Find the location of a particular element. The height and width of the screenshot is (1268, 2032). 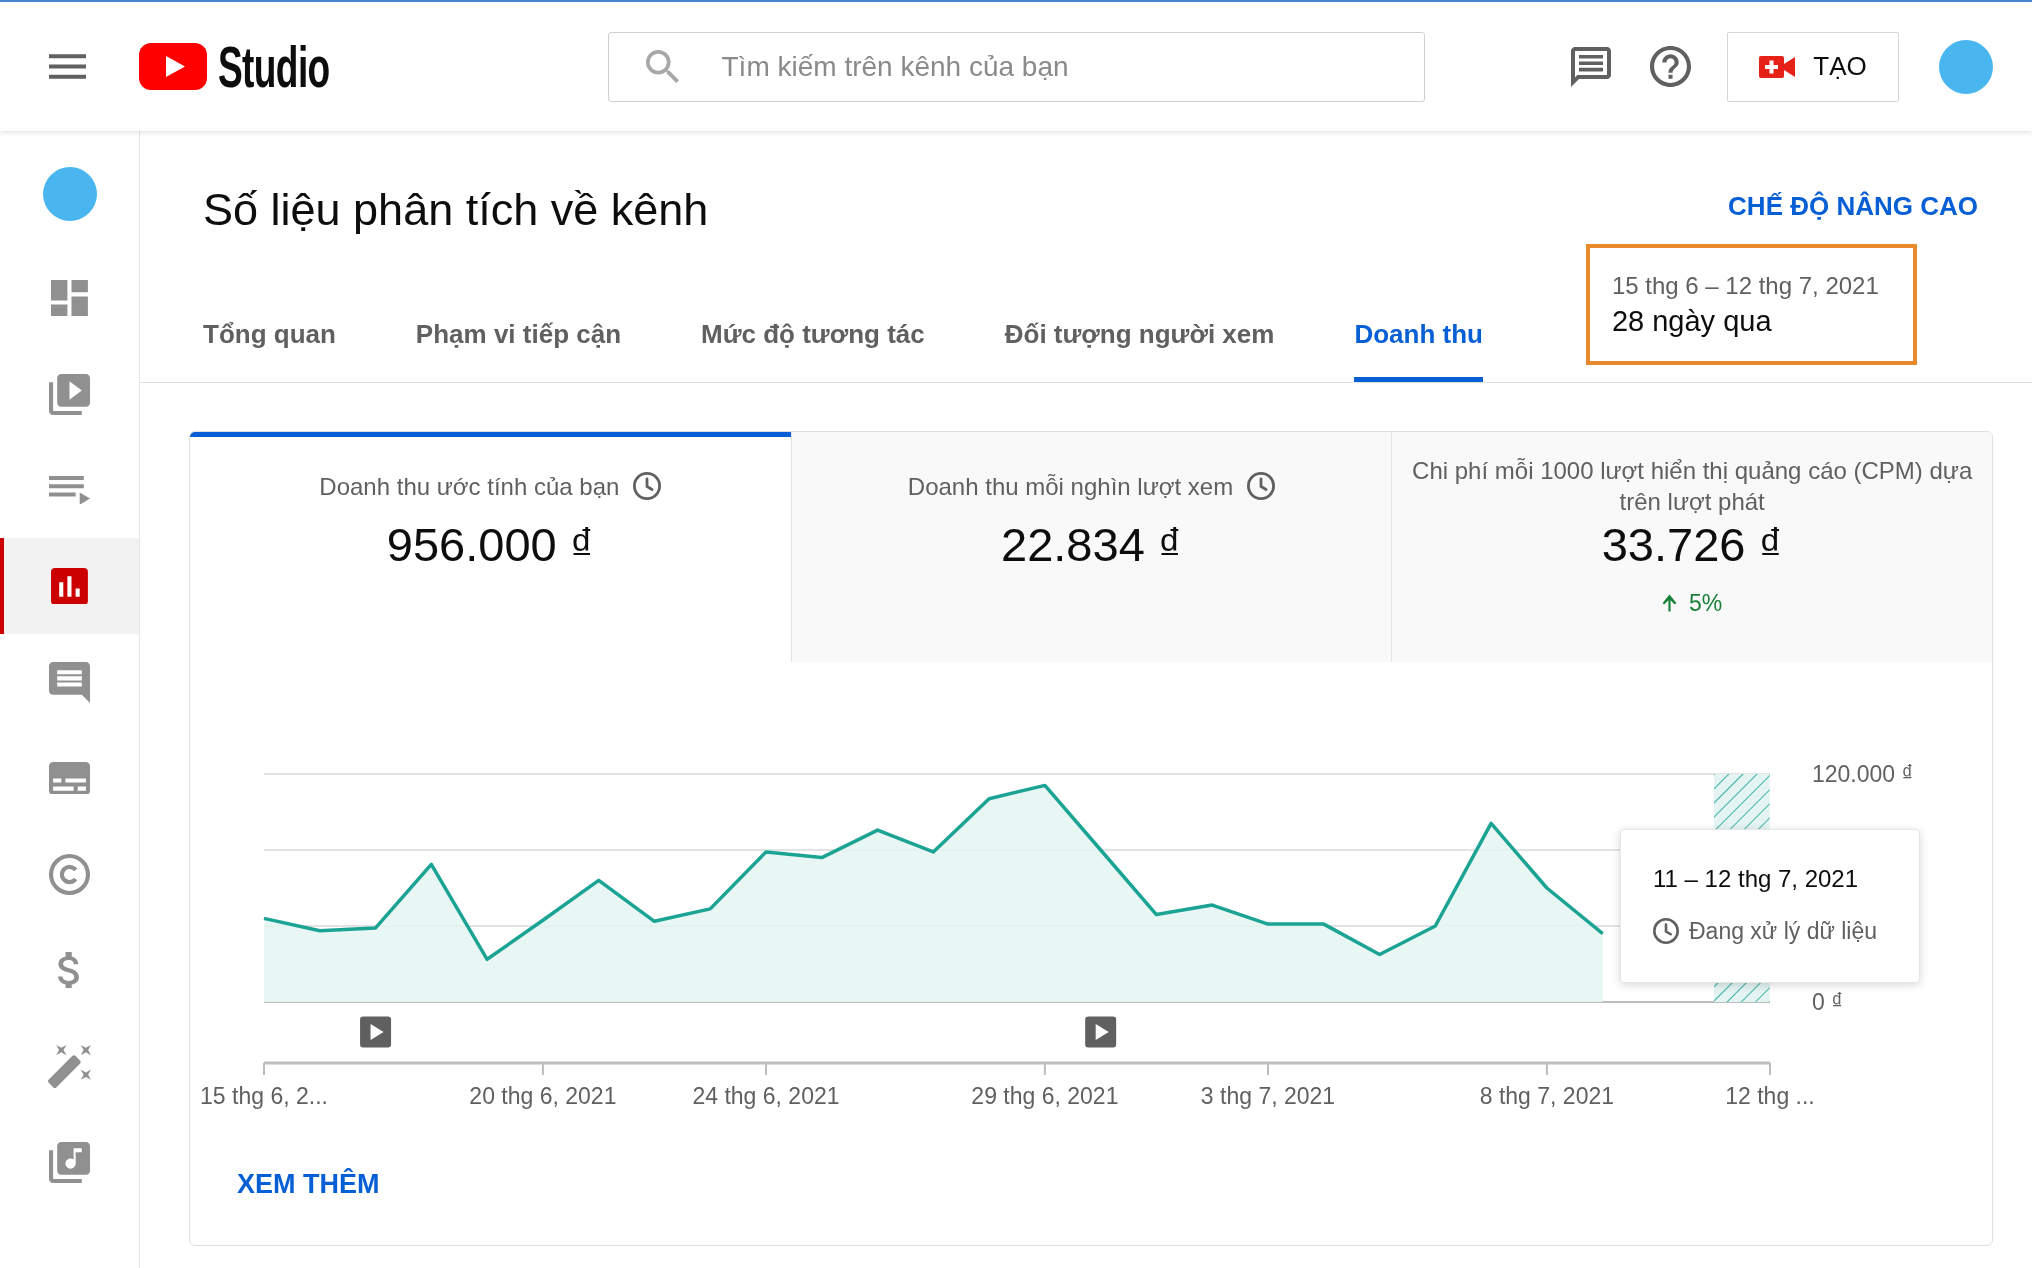

clock-icon is located at coordinates (1666, 931).